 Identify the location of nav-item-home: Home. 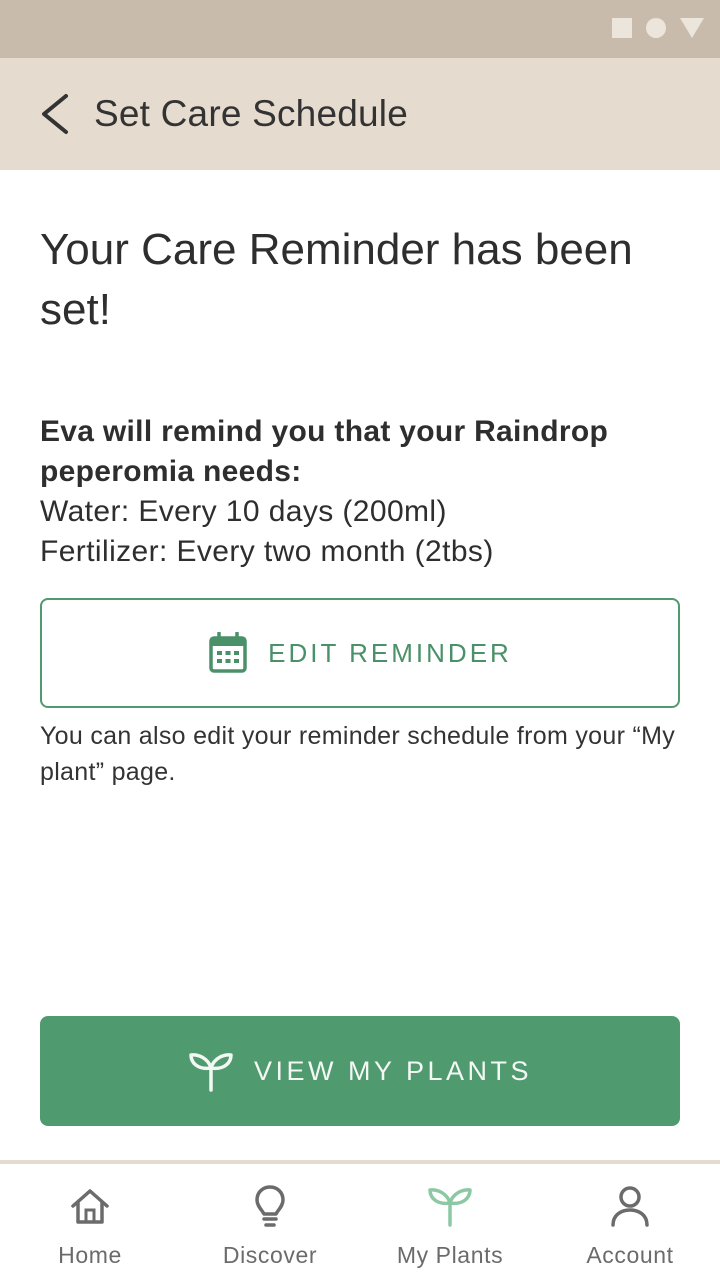
(90, 1222).